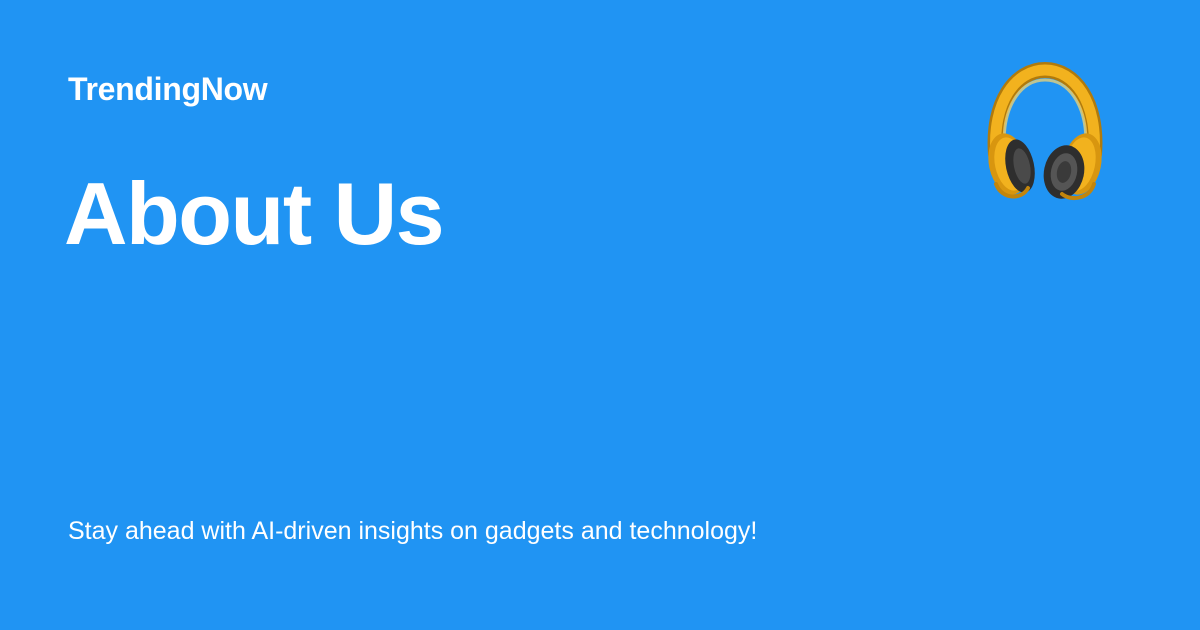 Image resolution: width=1200 pixels, height=630 pixels. What do you see at coordinates (168, 89) in the screenshot?
I see `brand-name: TrendingNow` at bounding box center [168, 89].